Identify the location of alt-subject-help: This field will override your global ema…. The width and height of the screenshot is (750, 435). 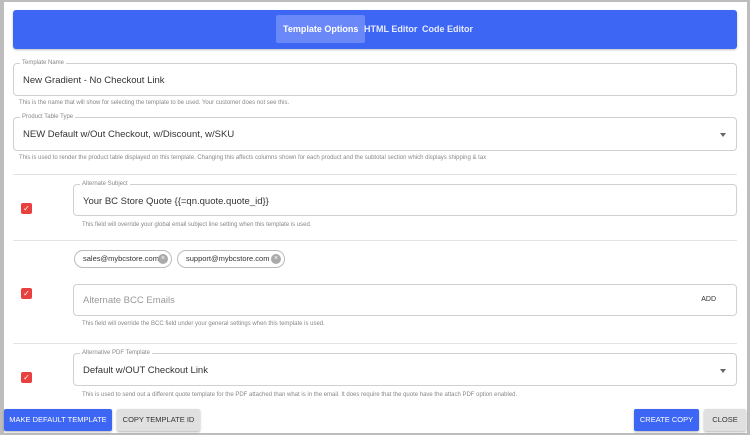
(197, 225).